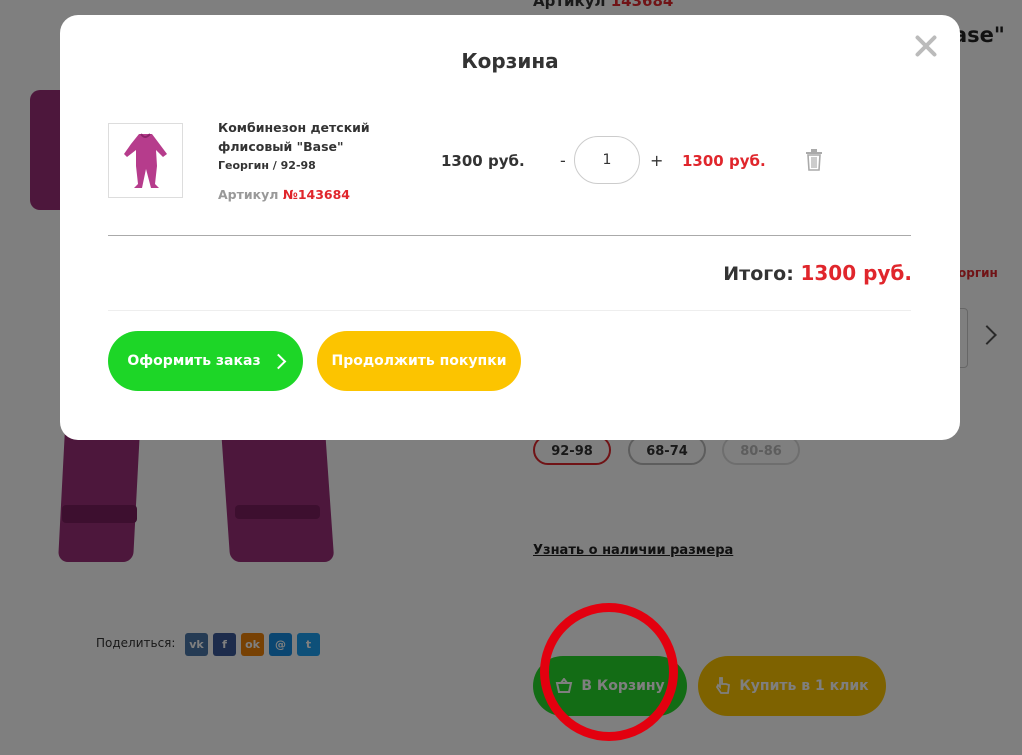 This screenshot has height=755, width=1022. I want to click on continue-shopping-button: Продолжить покупки, so click(419, 361).